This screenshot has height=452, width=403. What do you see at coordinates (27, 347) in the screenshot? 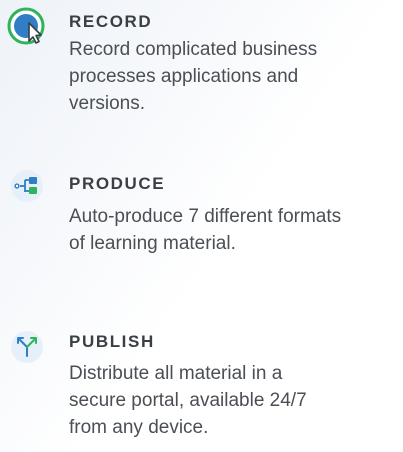
I see `publish-distribute-icon` at bounding box center [27, 347].